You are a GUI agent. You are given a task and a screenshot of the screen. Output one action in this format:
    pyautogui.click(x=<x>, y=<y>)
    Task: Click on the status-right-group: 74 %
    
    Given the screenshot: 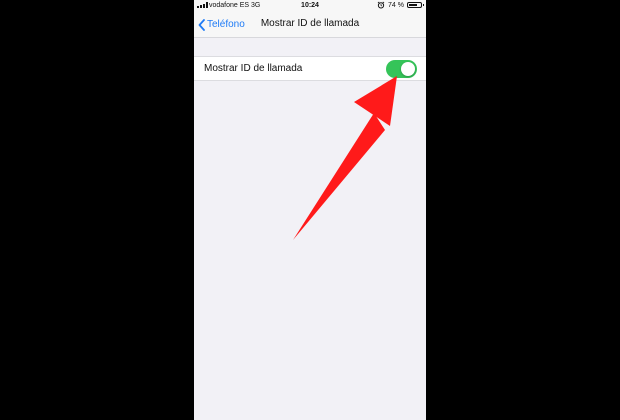 What is the action you would take?
    pyautogui.click(x=400, y=5)
    